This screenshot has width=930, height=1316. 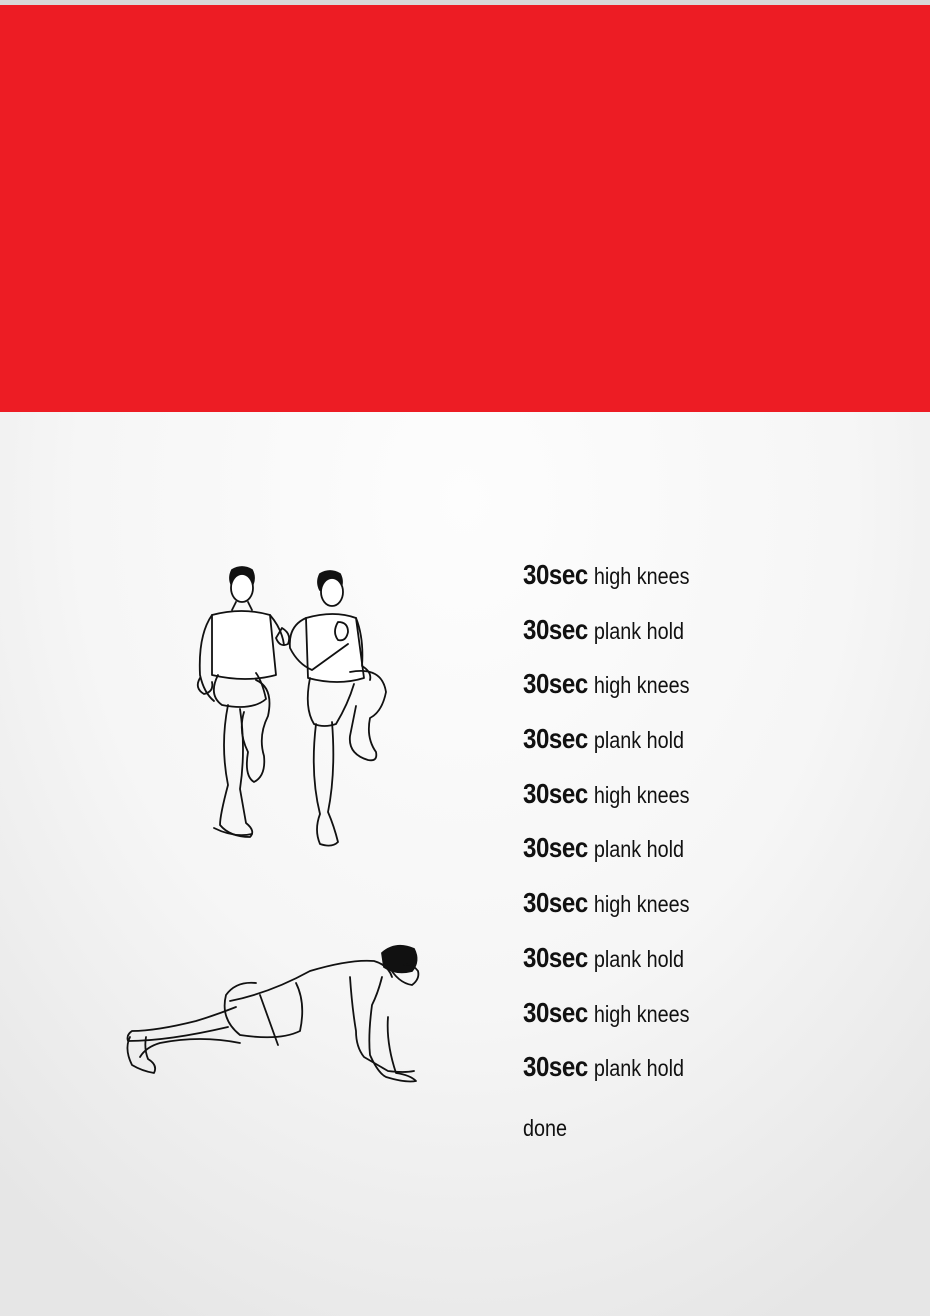 What do you see at coordinates (545, 1128) in the screenshot?
I see `done-label: done` at bounding box center [545, 1128].